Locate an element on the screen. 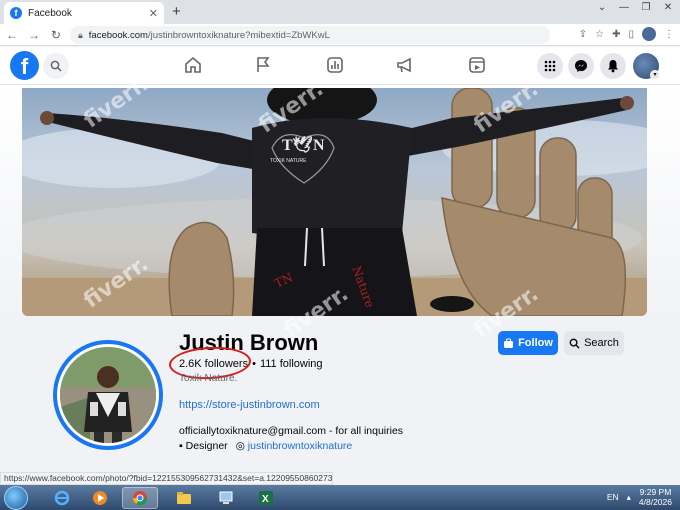  follow-button: Follow is located at coordinates (528, 343).